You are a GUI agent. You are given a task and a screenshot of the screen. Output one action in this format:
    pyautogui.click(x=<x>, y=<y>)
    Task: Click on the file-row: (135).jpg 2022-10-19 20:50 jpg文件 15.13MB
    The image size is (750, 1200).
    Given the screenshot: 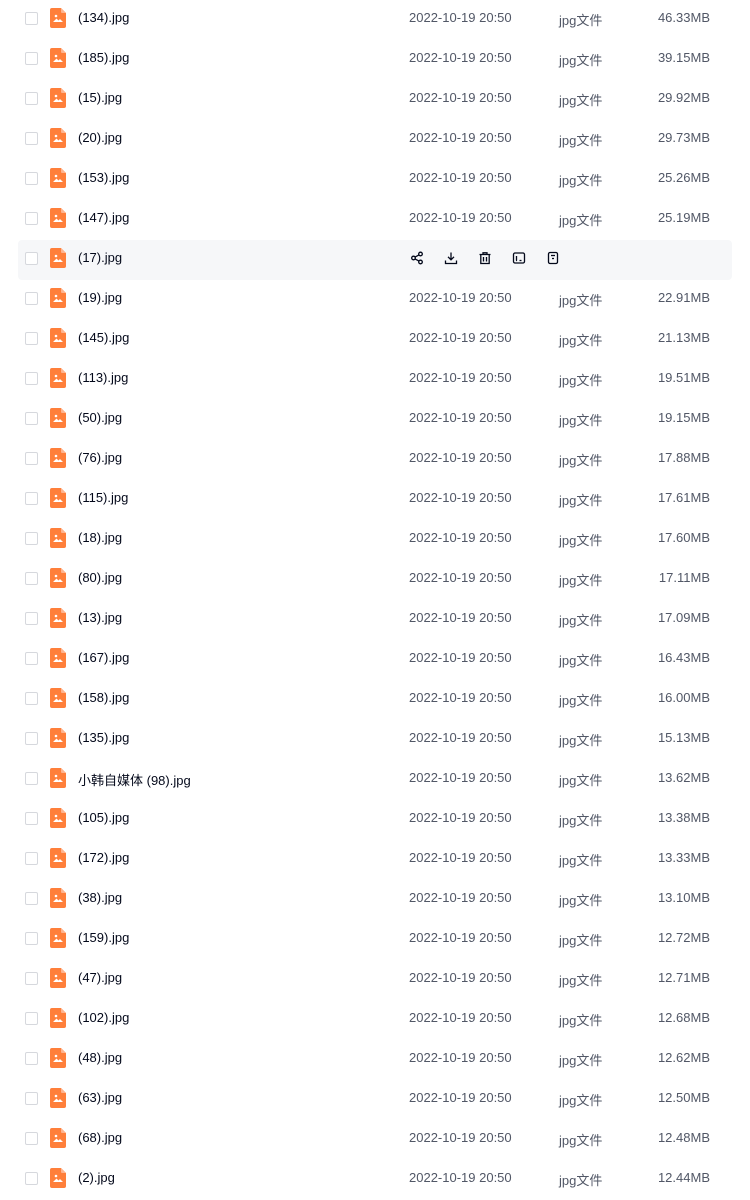 What is the action you would take?
    pyautogui.click(x=375, y=740)
    